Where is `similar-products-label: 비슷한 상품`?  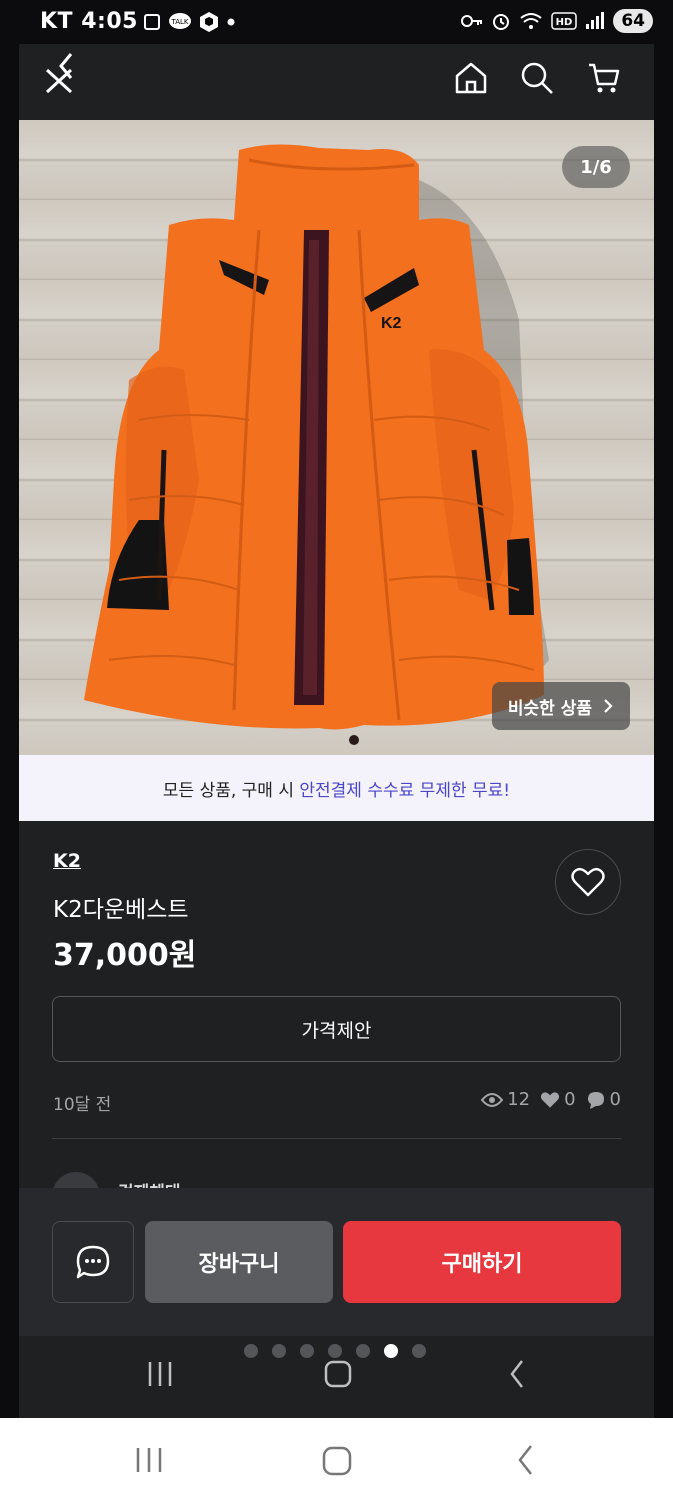 similar-products-label: 비슷한 상품 is located at coordinates (549, 708).